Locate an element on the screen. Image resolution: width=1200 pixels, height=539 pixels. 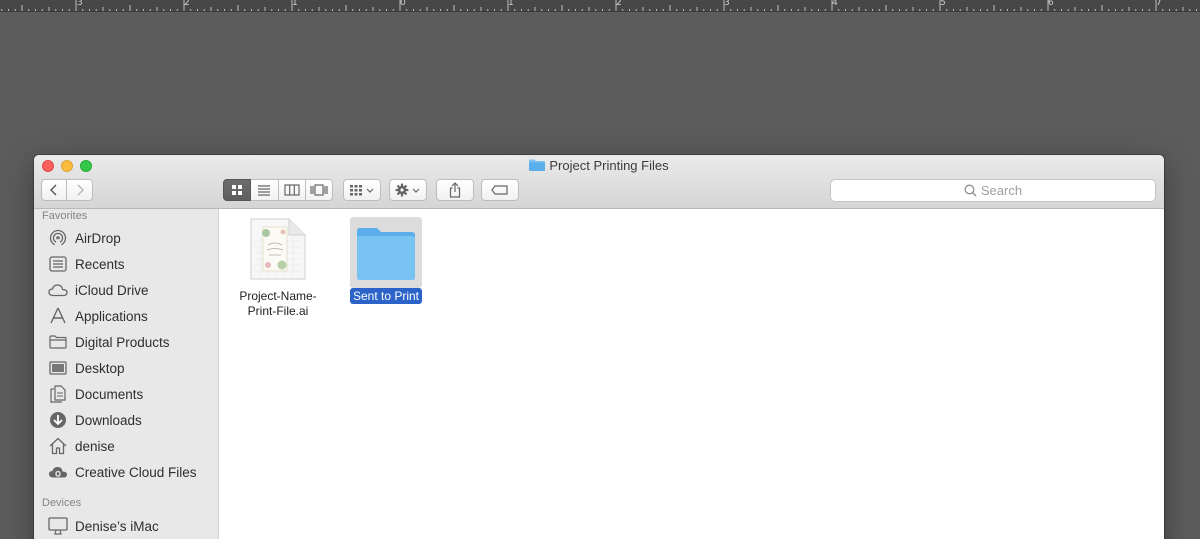
applications-icon is located at coordinates (58, 316).